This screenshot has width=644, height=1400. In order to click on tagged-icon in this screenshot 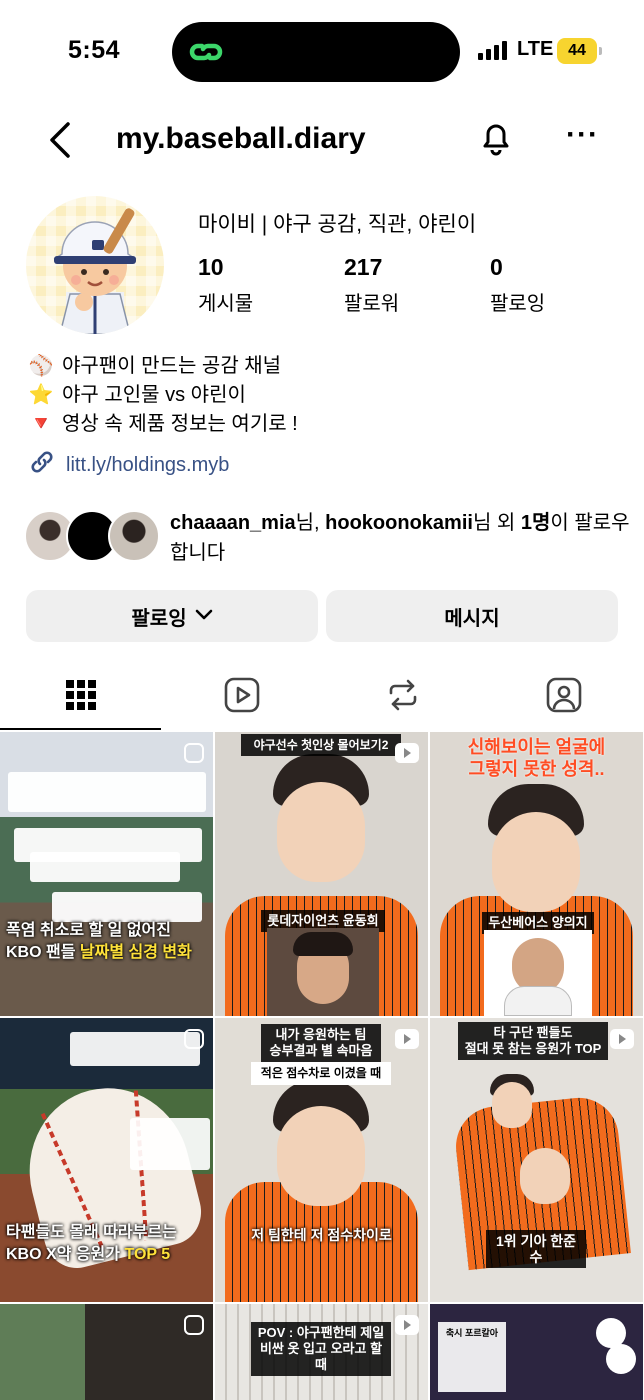, I will do `click(564, 697)`.